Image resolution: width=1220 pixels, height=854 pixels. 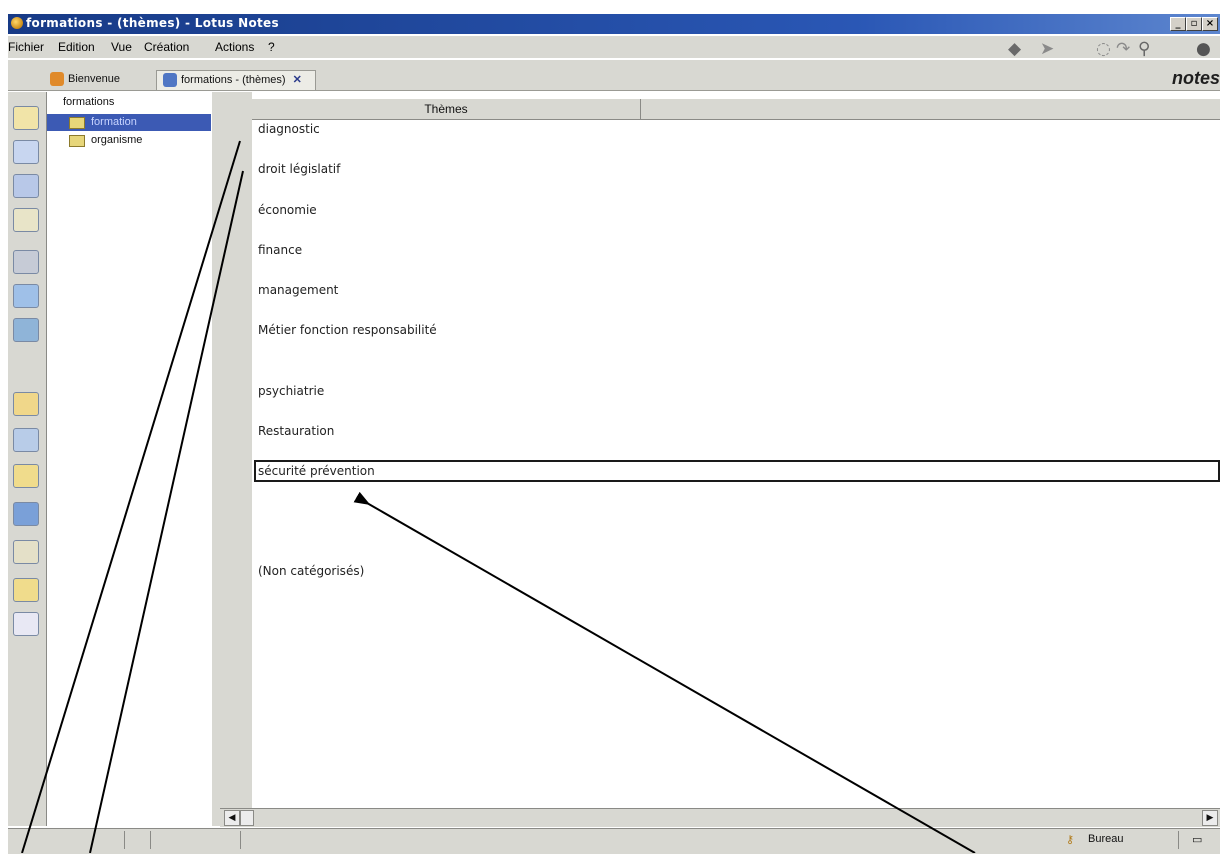 I want to click on tab-formations-themes: formations - (thèmes) ✕, so click(x=236, y=80).